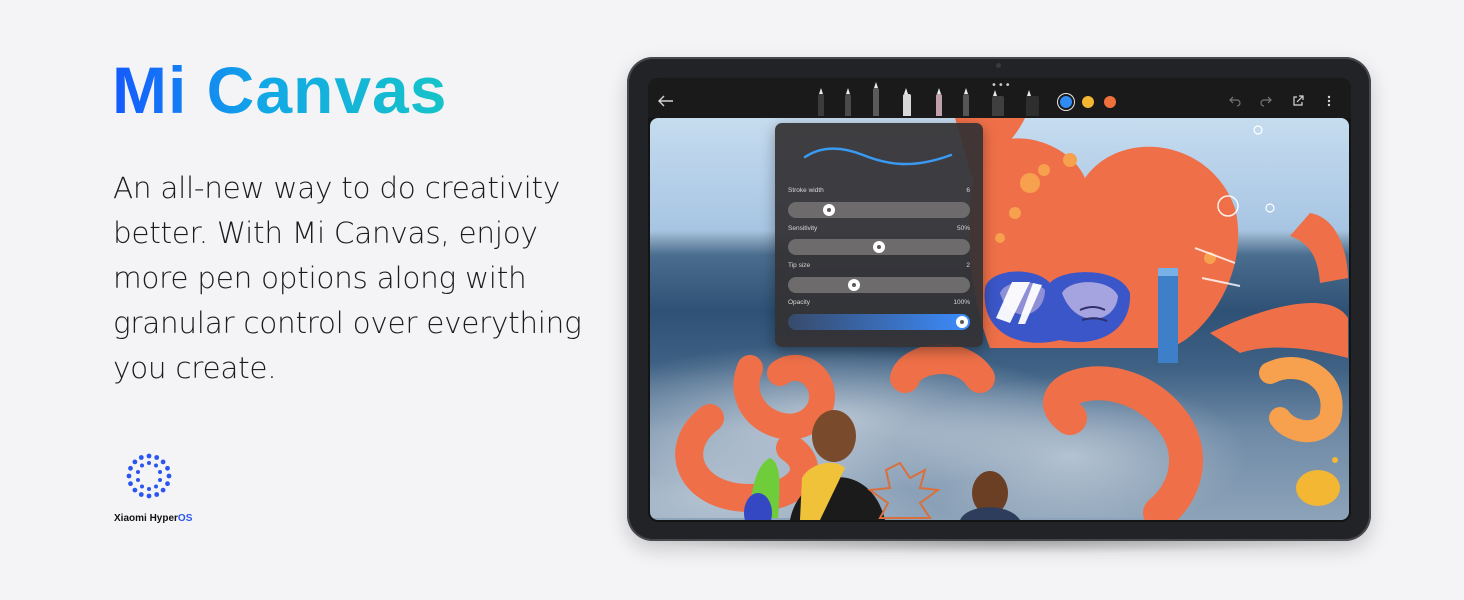  Describe the element at coordinates (998, 103) in the screenshot. I see `calligraphy-tool` at that location.